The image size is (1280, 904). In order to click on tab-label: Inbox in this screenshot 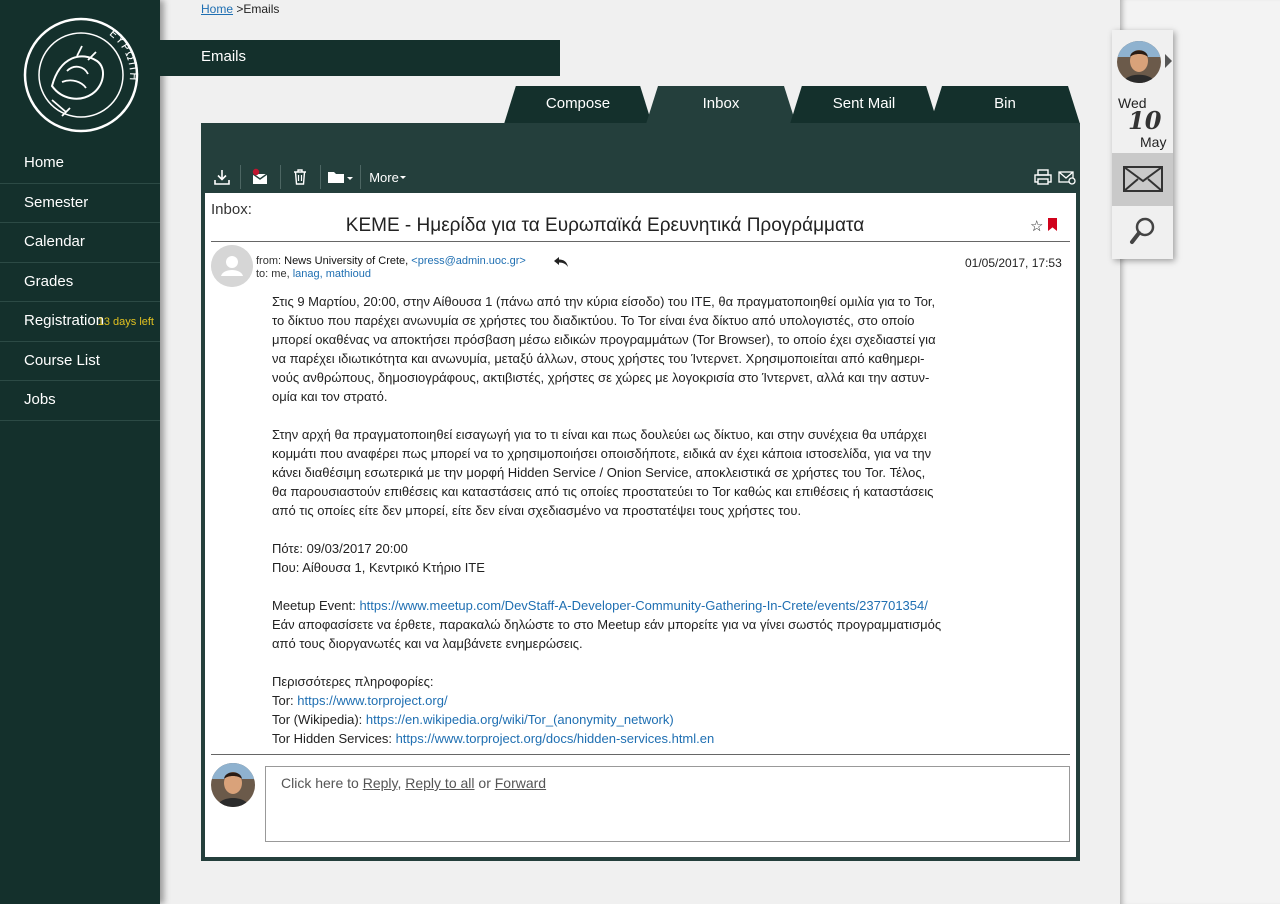, I will do `click(721, 103)`.